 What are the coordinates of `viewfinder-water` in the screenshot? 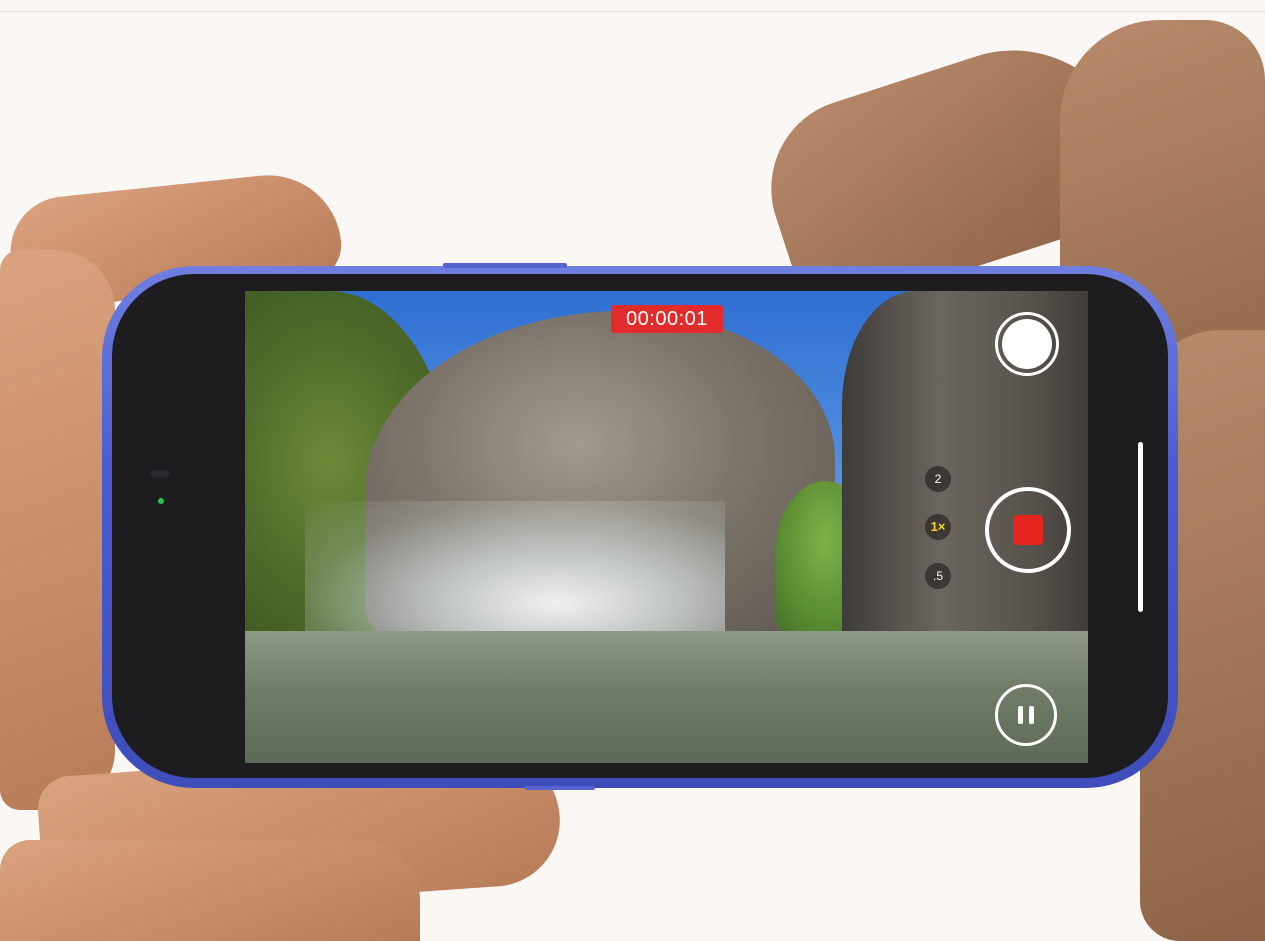 It's located at (666, 697).